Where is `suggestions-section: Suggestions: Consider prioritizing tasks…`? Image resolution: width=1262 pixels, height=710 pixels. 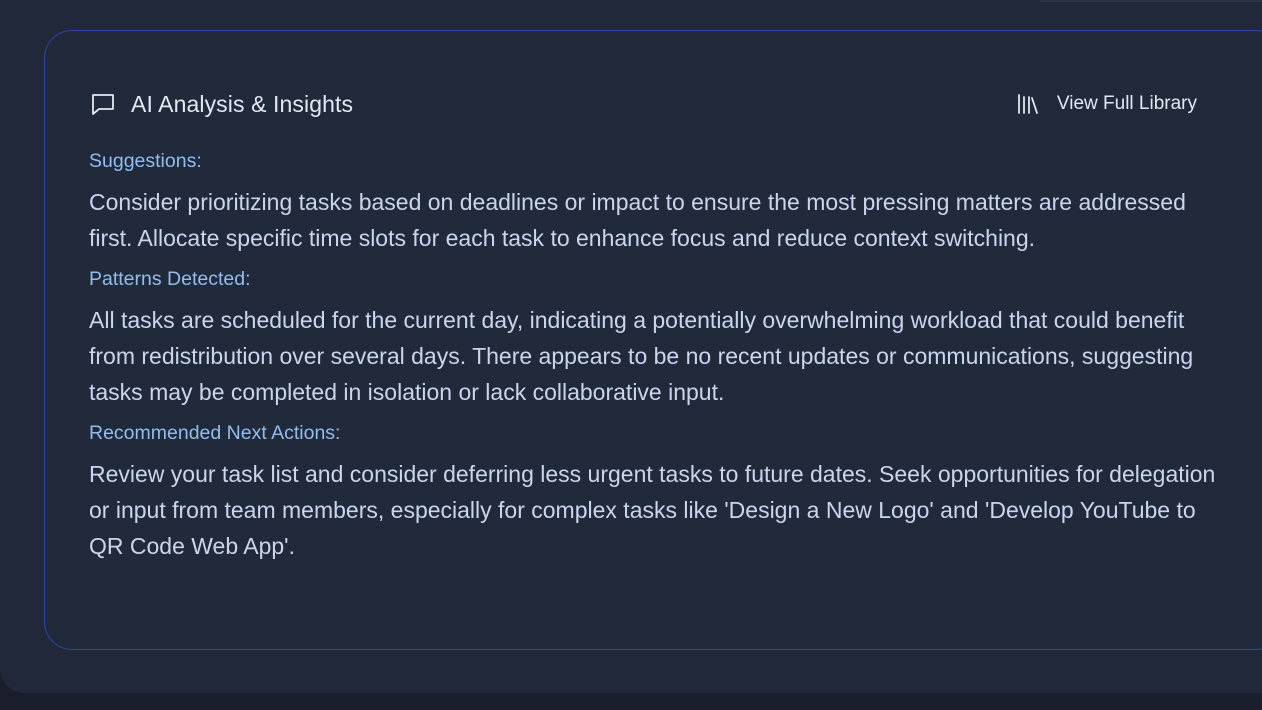
suggestions-section: Suggestions: Consider prioritizing tasks… is located at coordinates (656, 202).